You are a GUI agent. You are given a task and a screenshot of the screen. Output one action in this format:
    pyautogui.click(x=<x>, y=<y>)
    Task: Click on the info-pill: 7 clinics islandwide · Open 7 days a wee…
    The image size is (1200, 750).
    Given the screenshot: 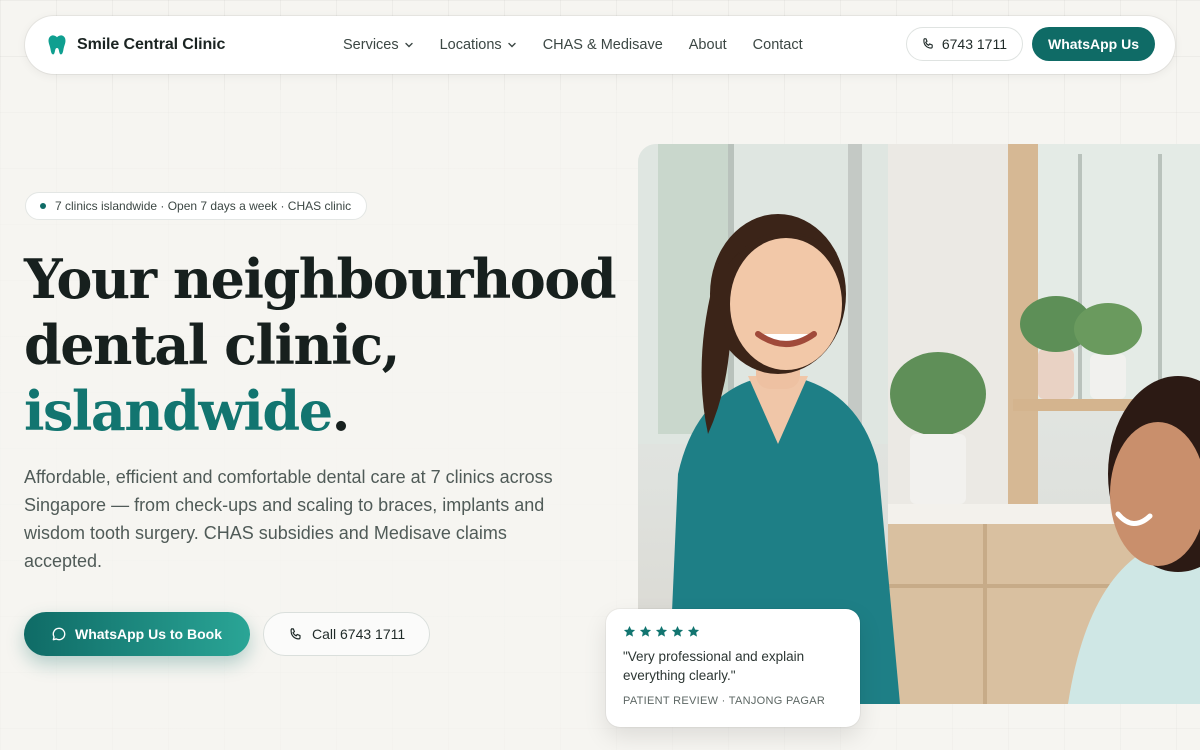 What is the action you would take?
    pyautogui.click(x=196, y=206)
    